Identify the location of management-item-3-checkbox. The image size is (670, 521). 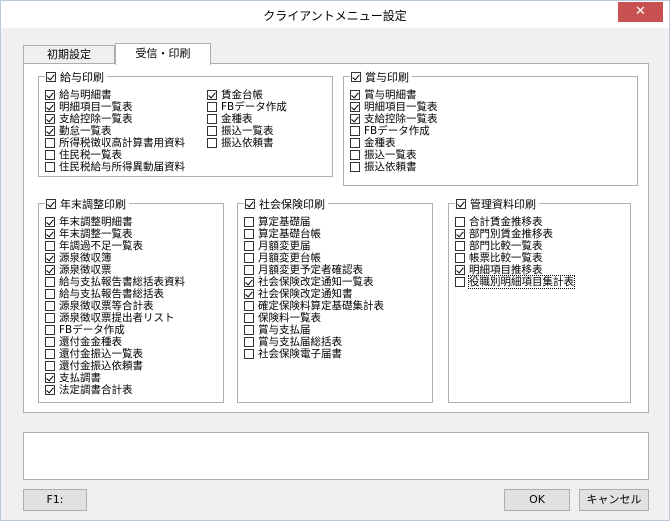
(460, 246).